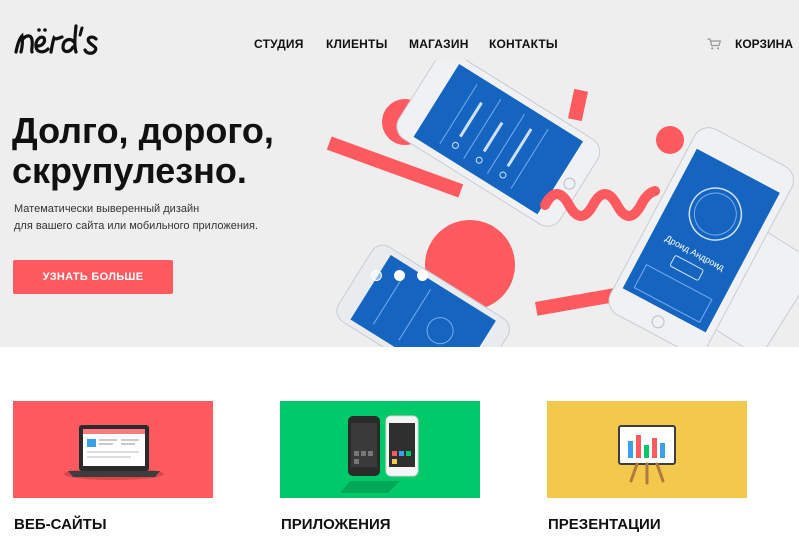 This screenshot has height=538, width=799. I want to click on service-card-presentations: ПРЕЗЕНТАЦИИ, so click(647, 469).